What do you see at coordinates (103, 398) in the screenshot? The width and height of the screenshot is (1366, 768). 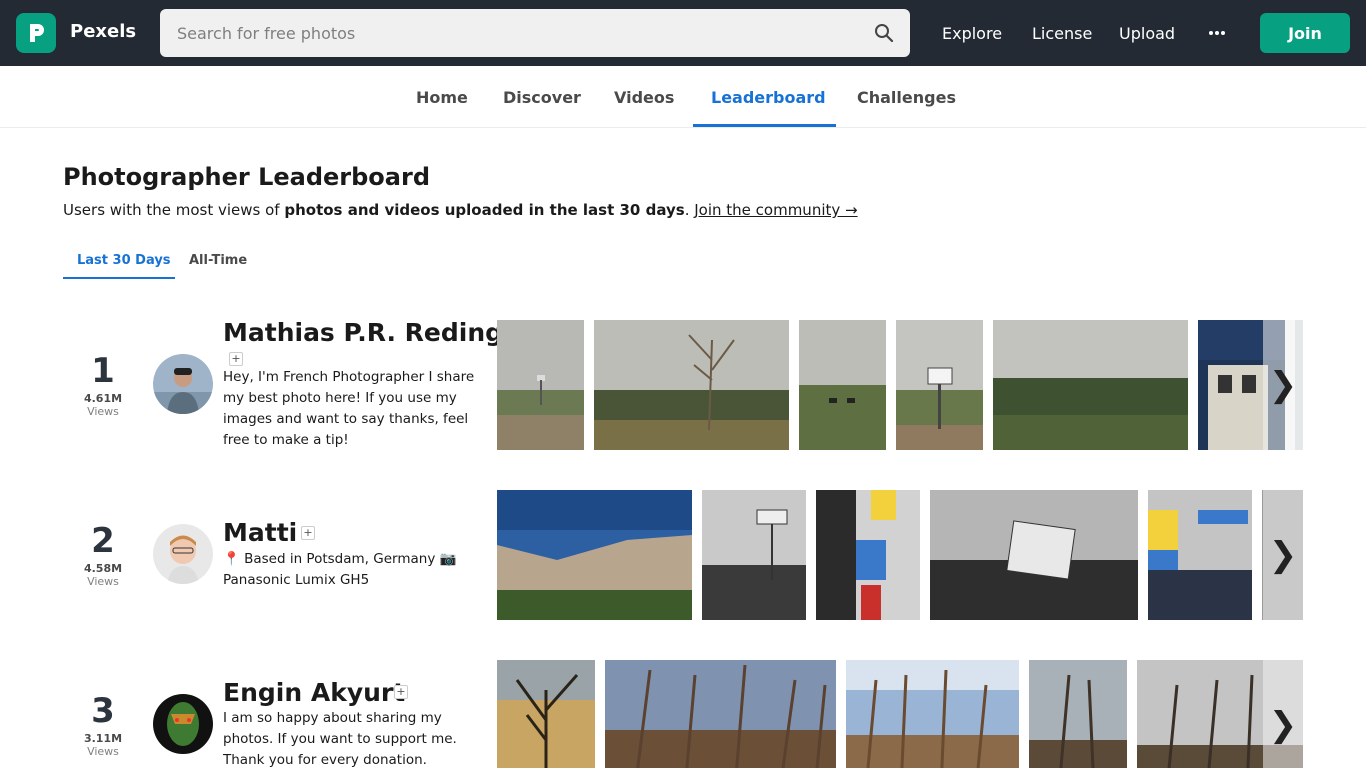 I see `views-count: 4.61M` at bounding box center [103, 398].